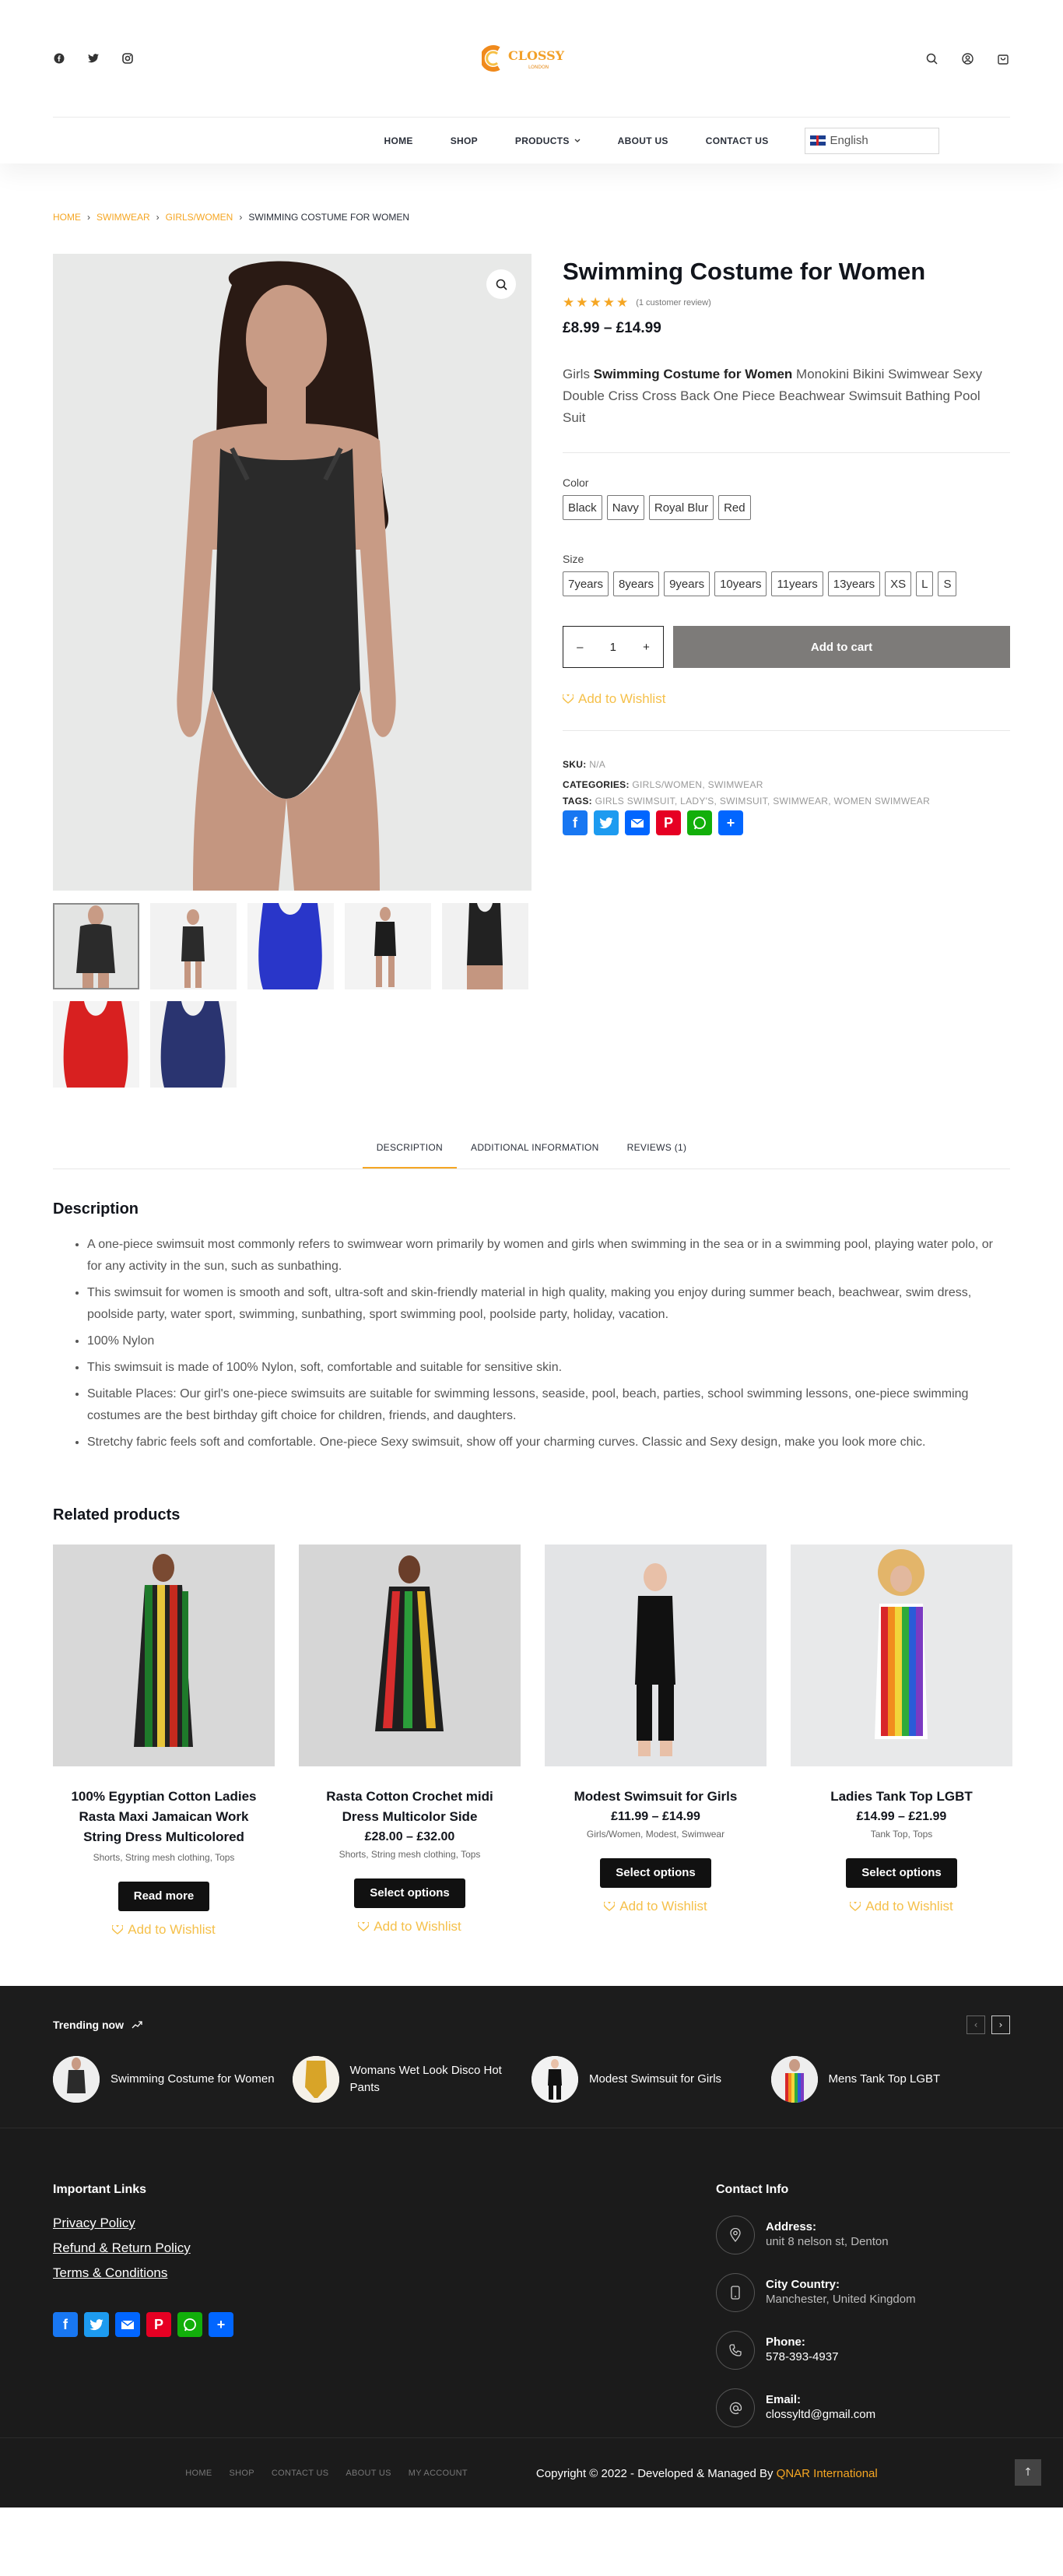 The height and width of the screenshot is (2576, 1063). I want to click on nav-home: HOME, so click(398, 140).